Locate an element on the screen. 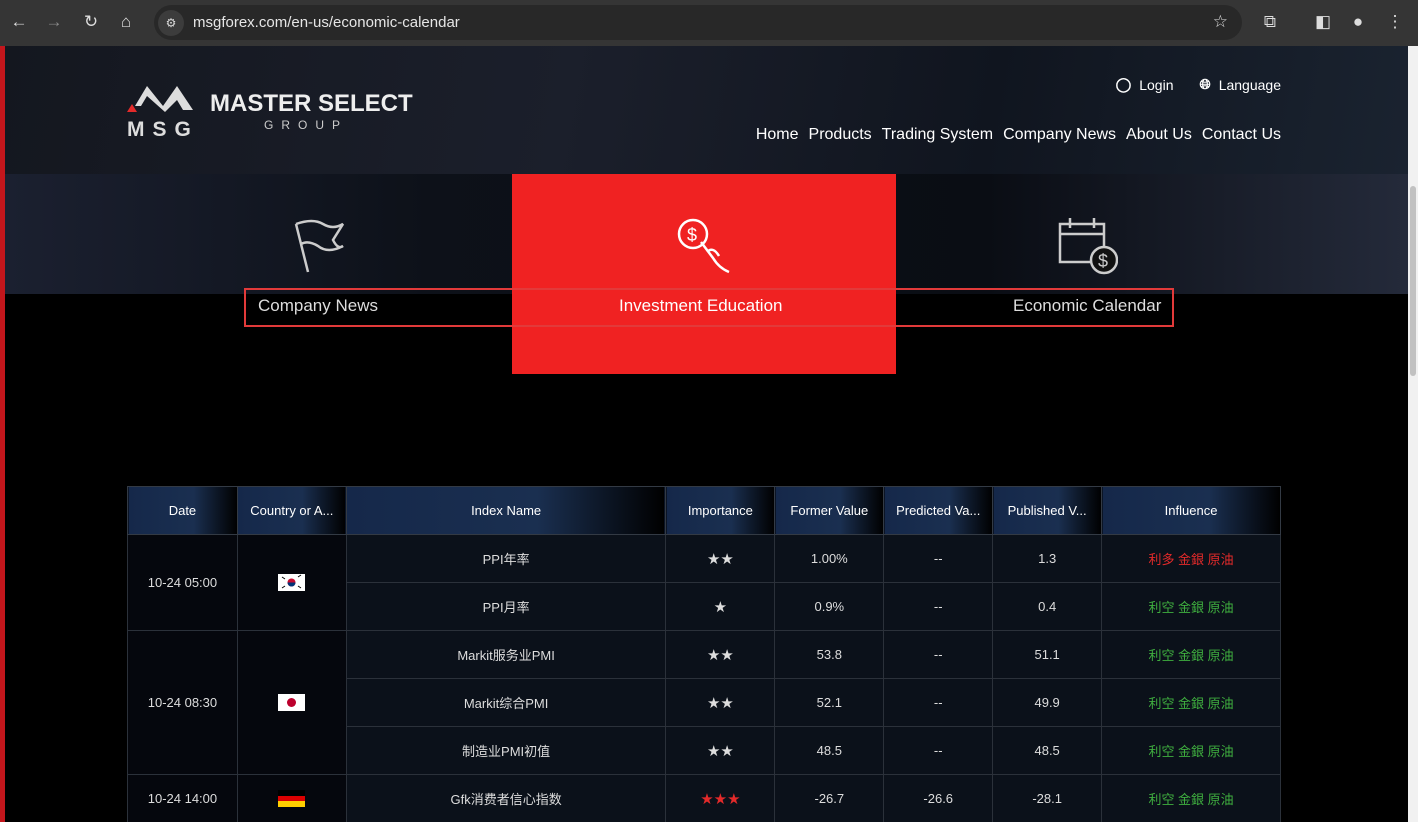 This screenshot has height=822, width=1418. former-value-cell: -26.7 is located at coordinates (829, 798).